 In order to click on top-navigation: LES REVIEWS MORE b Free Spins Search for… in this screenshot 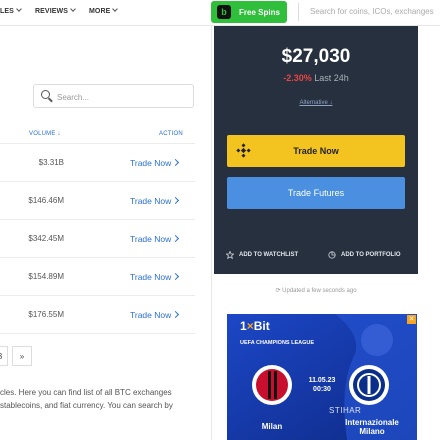, I will do `click(220, 13)`.